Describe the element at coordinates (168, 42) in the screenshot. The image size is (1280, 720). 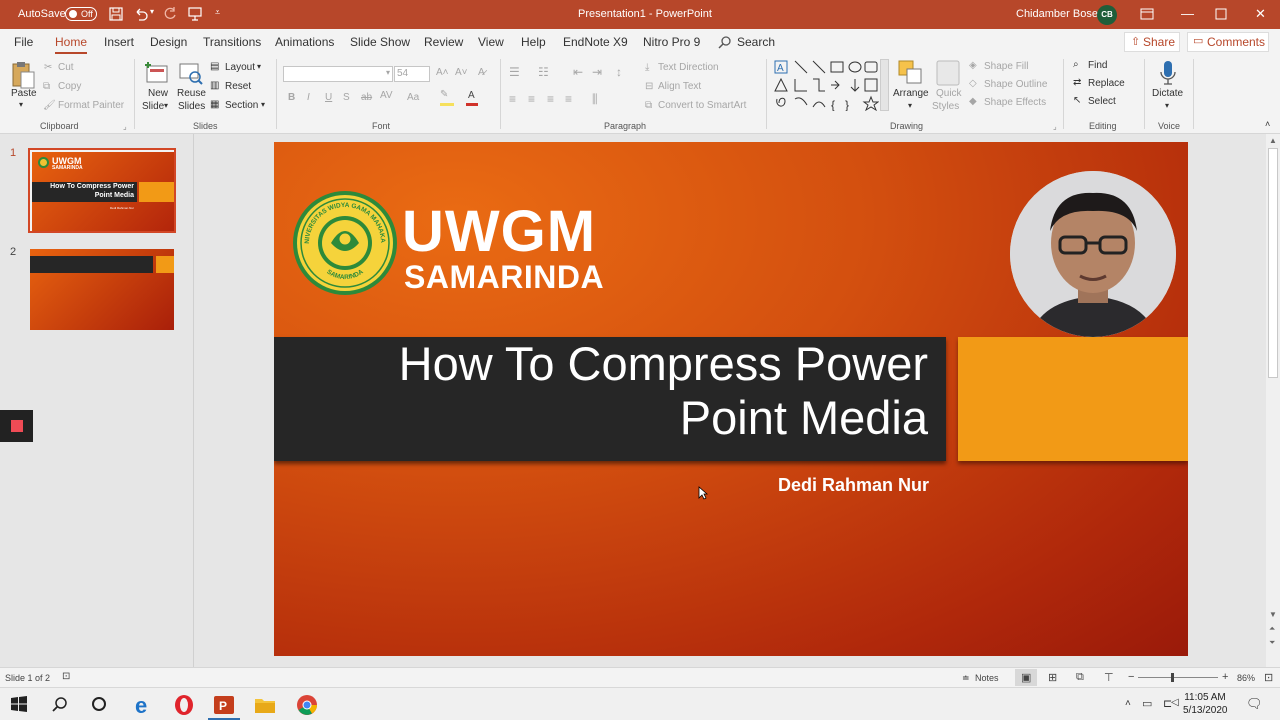
I see `tab-design: Design` at that location.